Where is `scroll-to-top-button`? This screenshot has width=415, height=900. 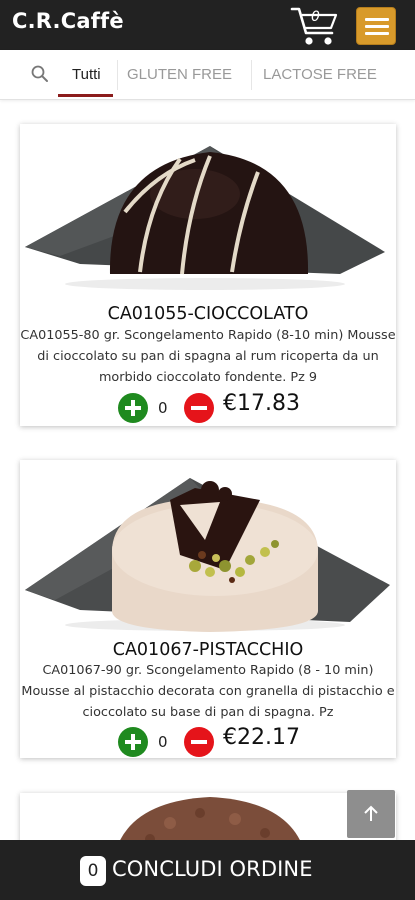 scroll-to-top-button is located at coordinates (371, 814).